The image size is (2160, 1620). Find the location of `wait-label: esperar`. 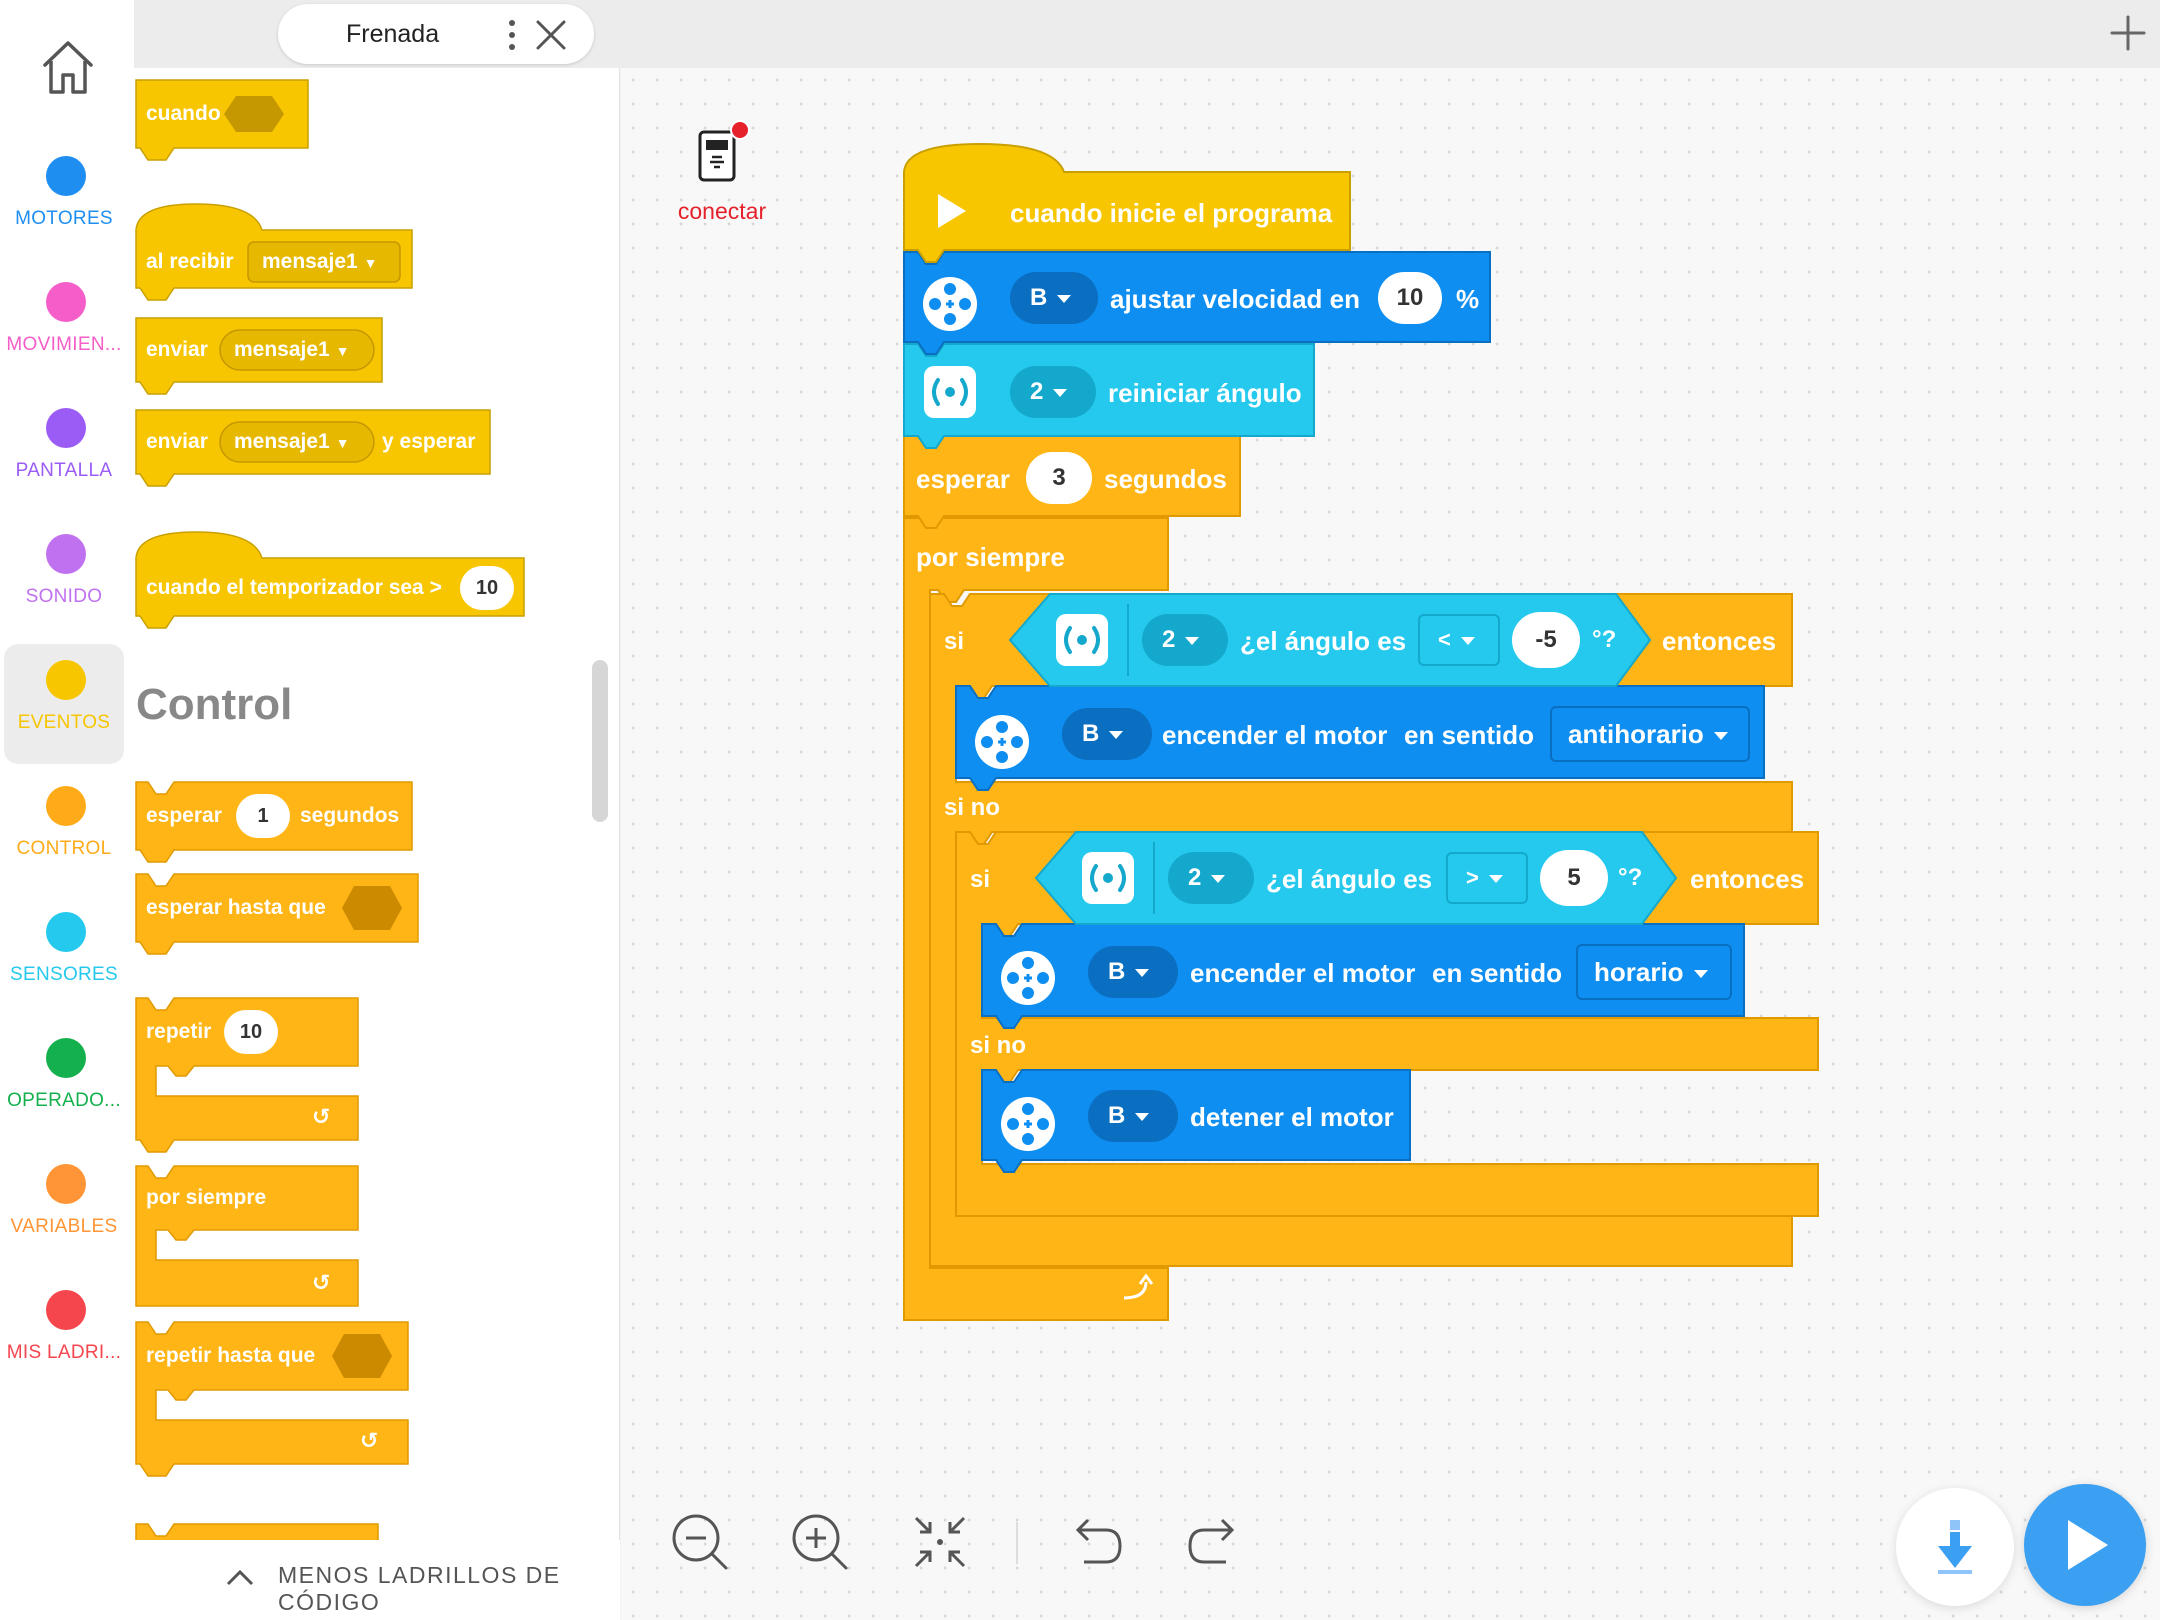

wait-label: esperar is located at coordinates (963, 479).